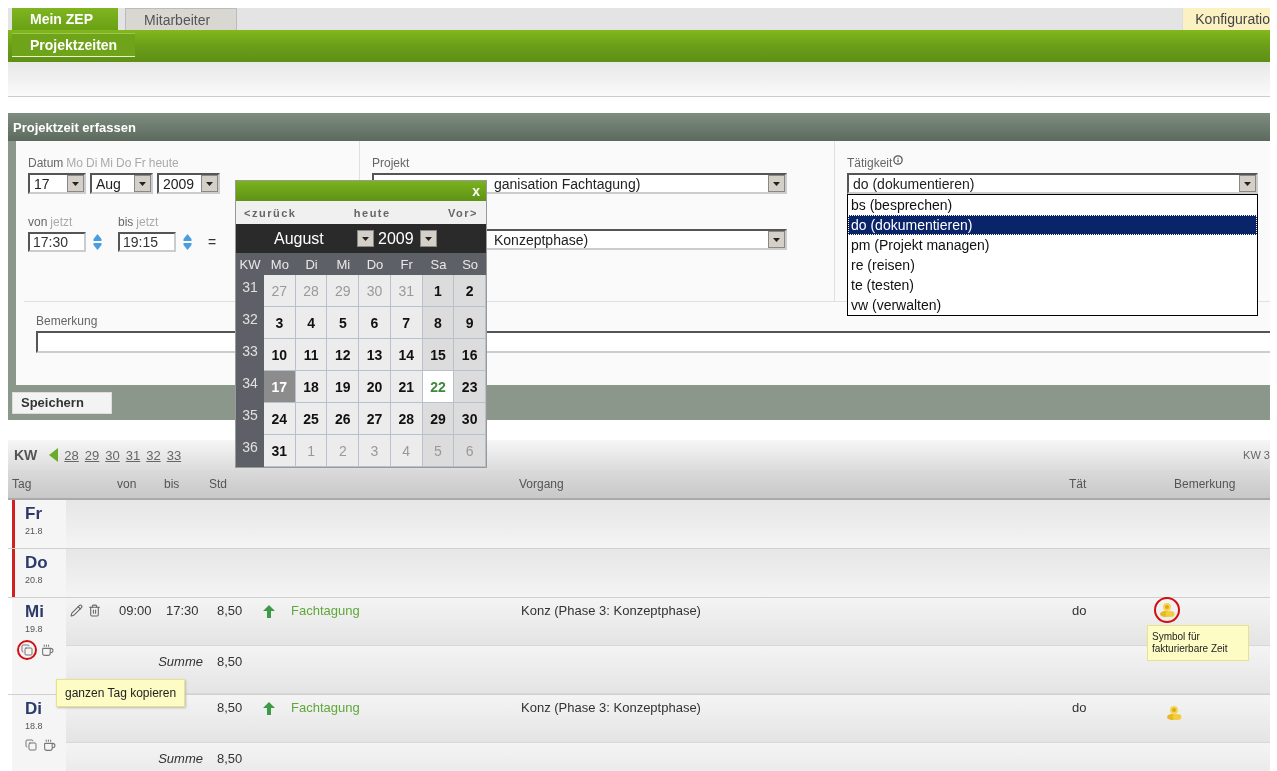 Image resolution: width=1277 pixels, height=771 pixels. I want to click on calendar-day: 4, so click(311, 323).